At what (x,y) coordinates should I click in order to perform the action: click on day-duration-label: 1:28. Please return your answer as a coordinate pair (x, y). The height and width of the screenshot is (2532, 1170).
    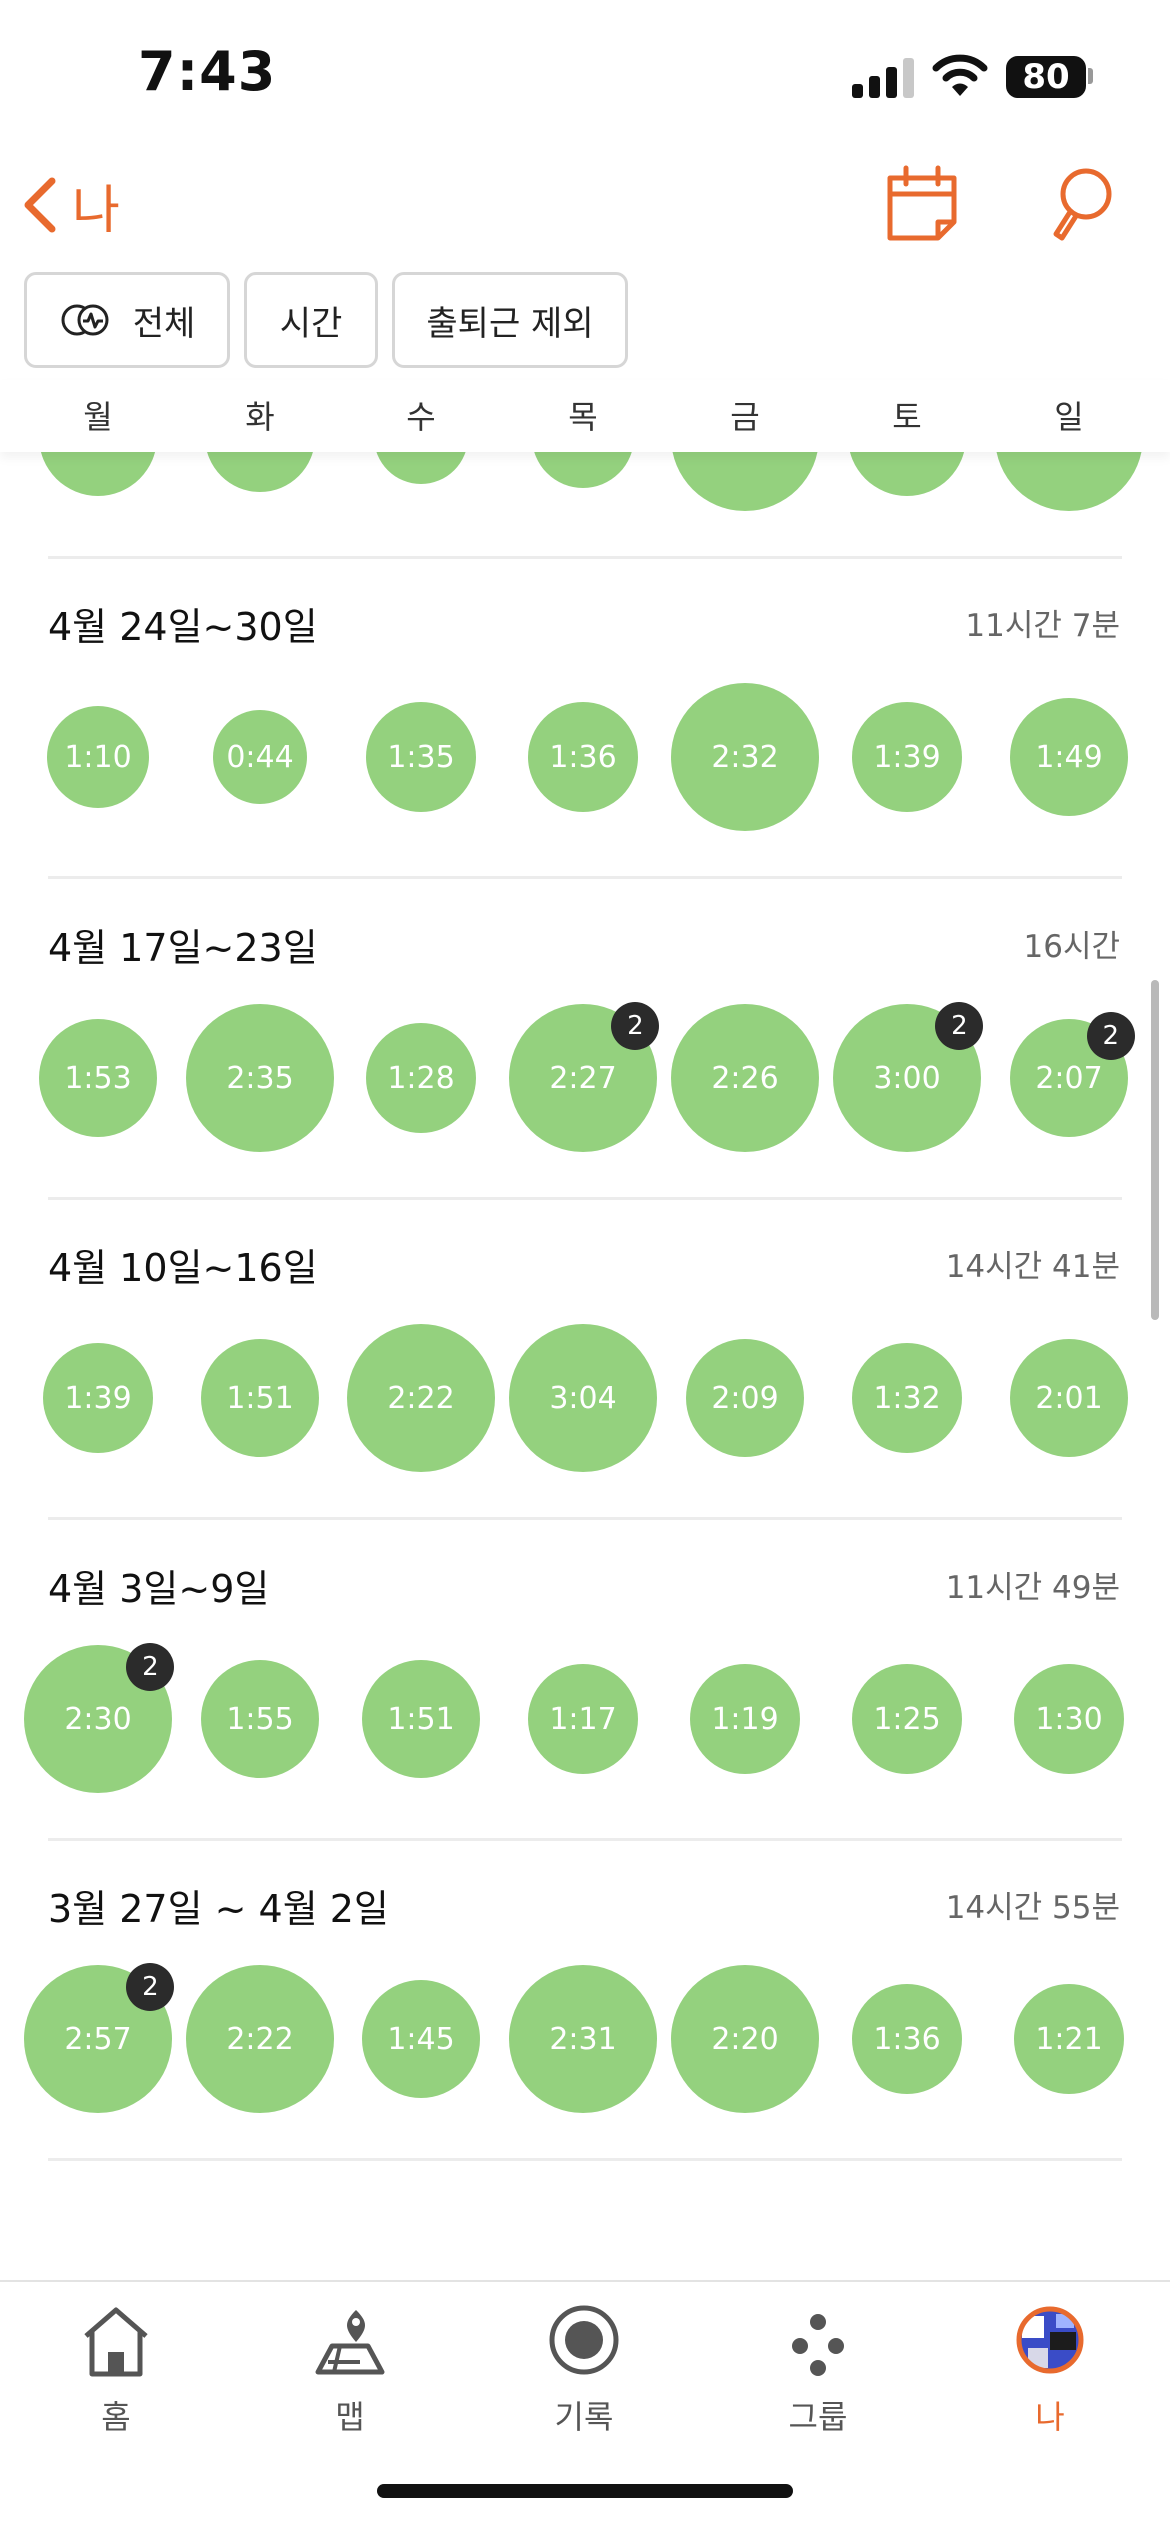
    Looking at the image, I should click on (421, 1078).